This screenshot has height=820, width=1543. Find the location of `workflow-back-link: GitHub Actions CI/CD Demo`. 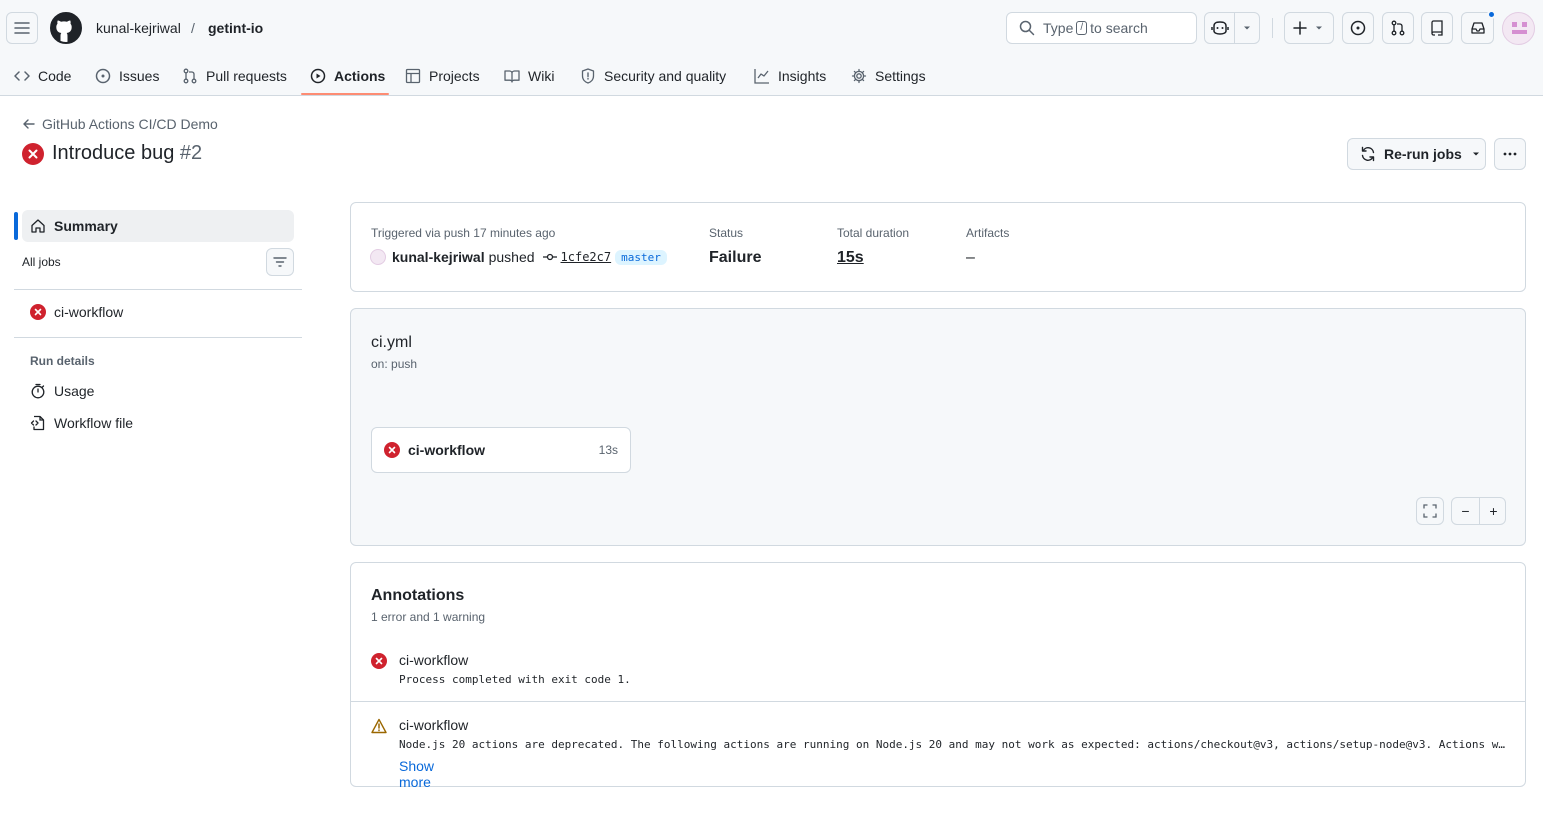

workflow-back-link: GitHub Actions CI/CD Demo is located at coordinates (120, 124).